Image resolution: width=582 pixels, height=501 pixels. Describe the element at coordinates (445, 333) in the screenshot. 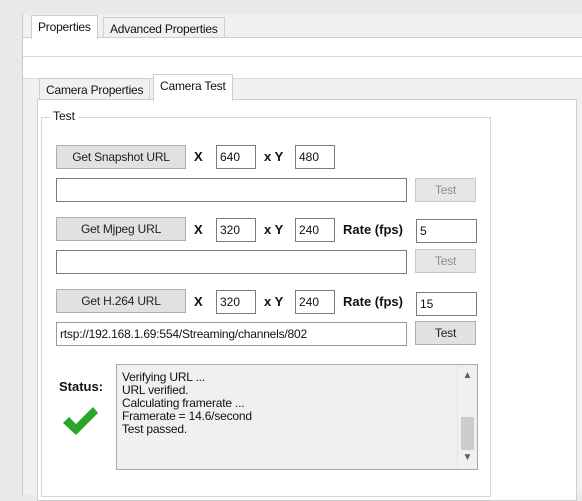

I see `h264-test-button: Test` at that location.